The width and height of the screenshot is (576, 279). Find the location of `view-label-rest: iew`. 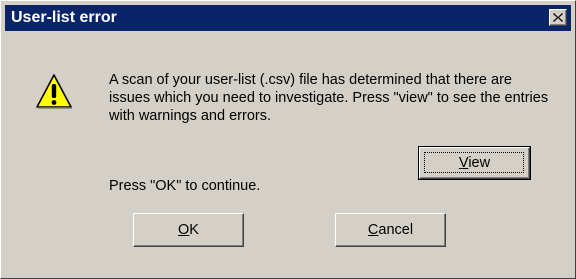

view-label-rest: iew is located at coordinates (479, 163).